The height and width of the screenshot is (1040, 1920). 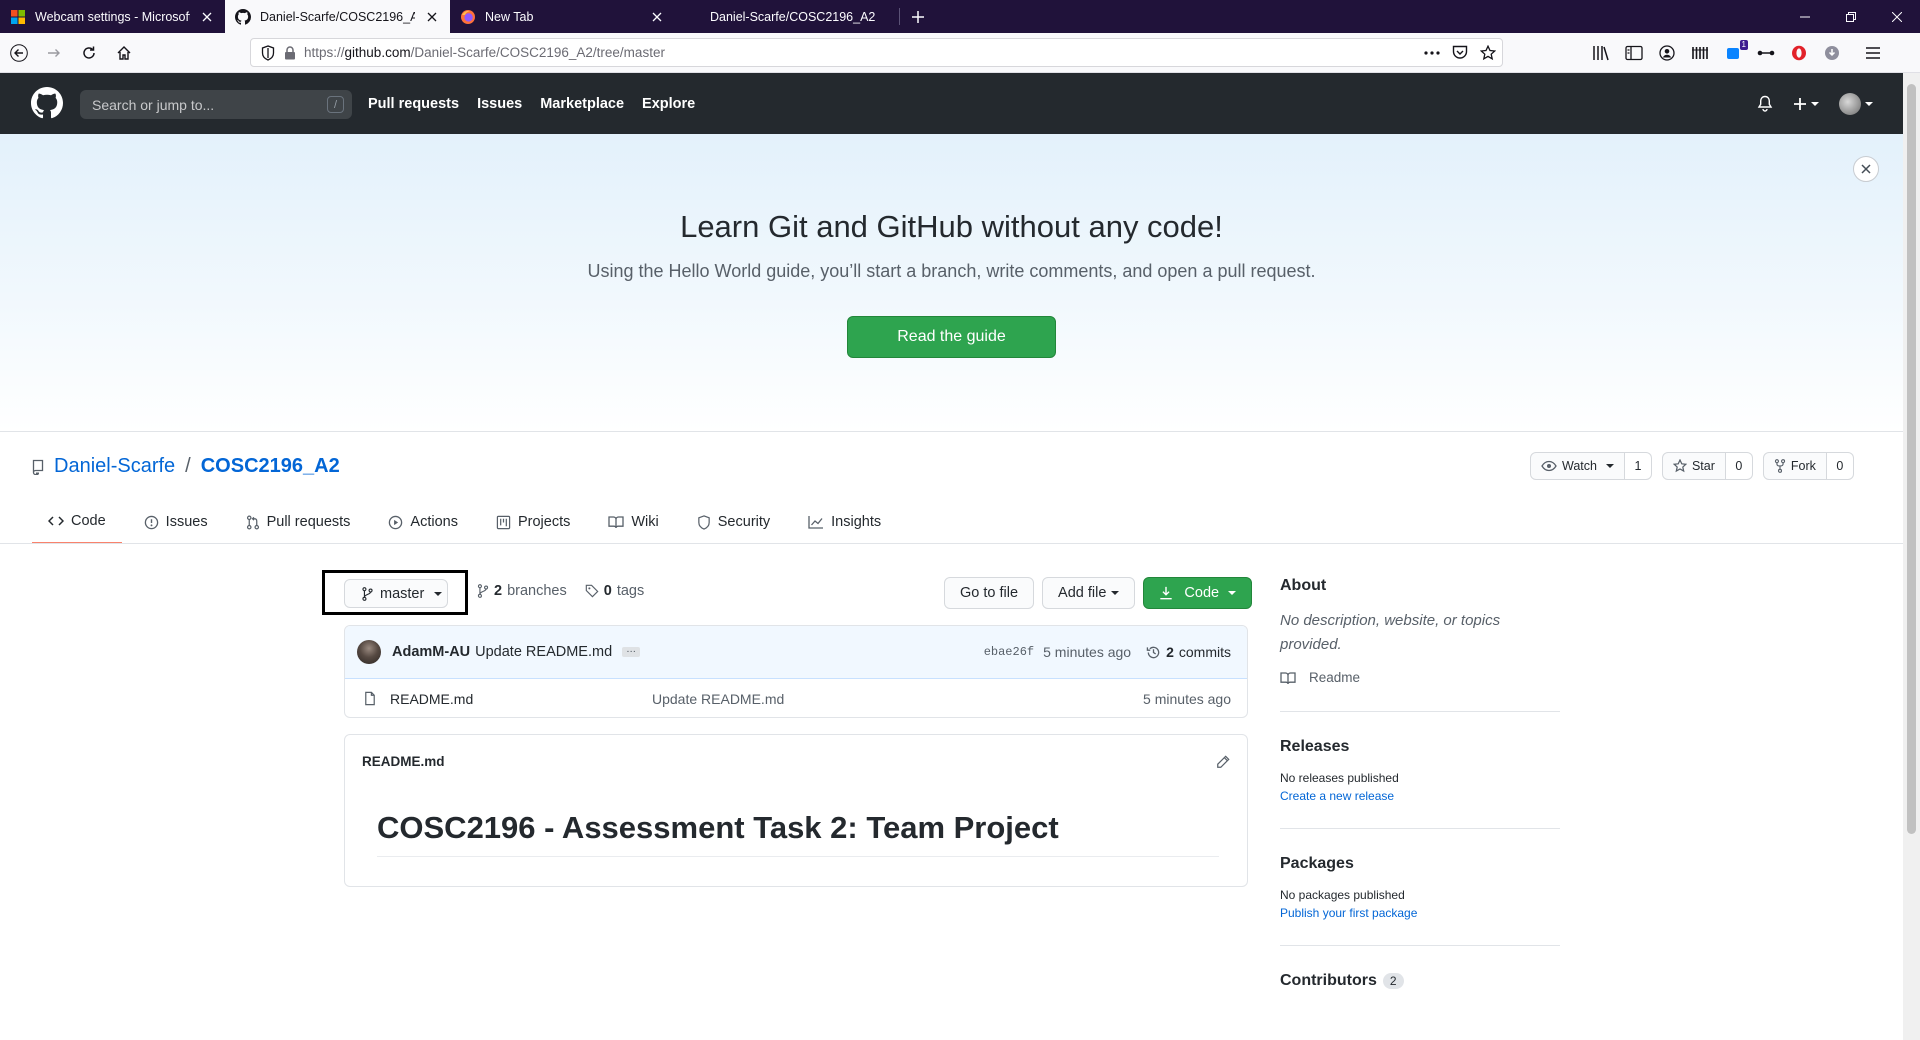 I want to click on browser-tab-active: Daniel-Scarfe/COSC2196_A2, so click(x=337, y=16).